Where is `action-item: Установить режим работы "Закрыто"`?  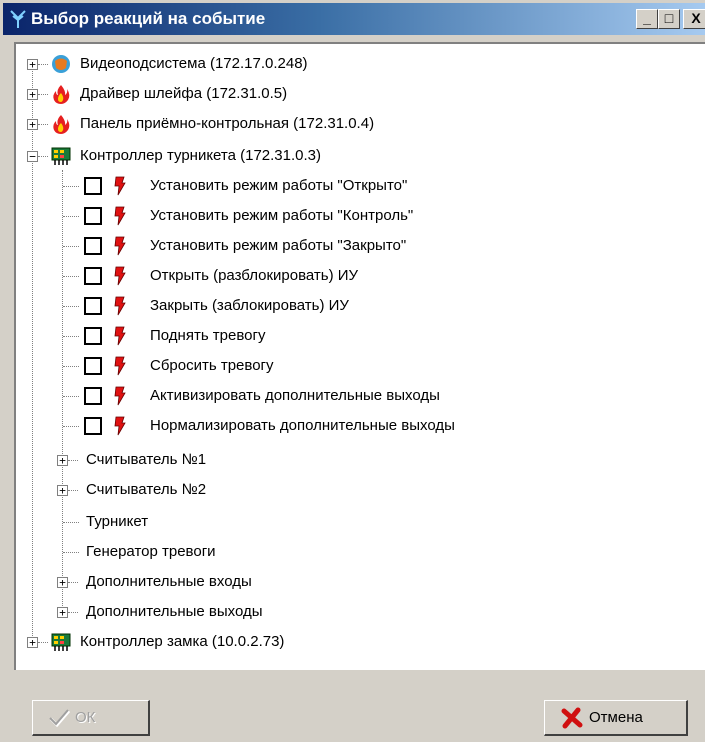
action-item: Установить режим работы "Закрыто" is located at coordinates (356, 246).